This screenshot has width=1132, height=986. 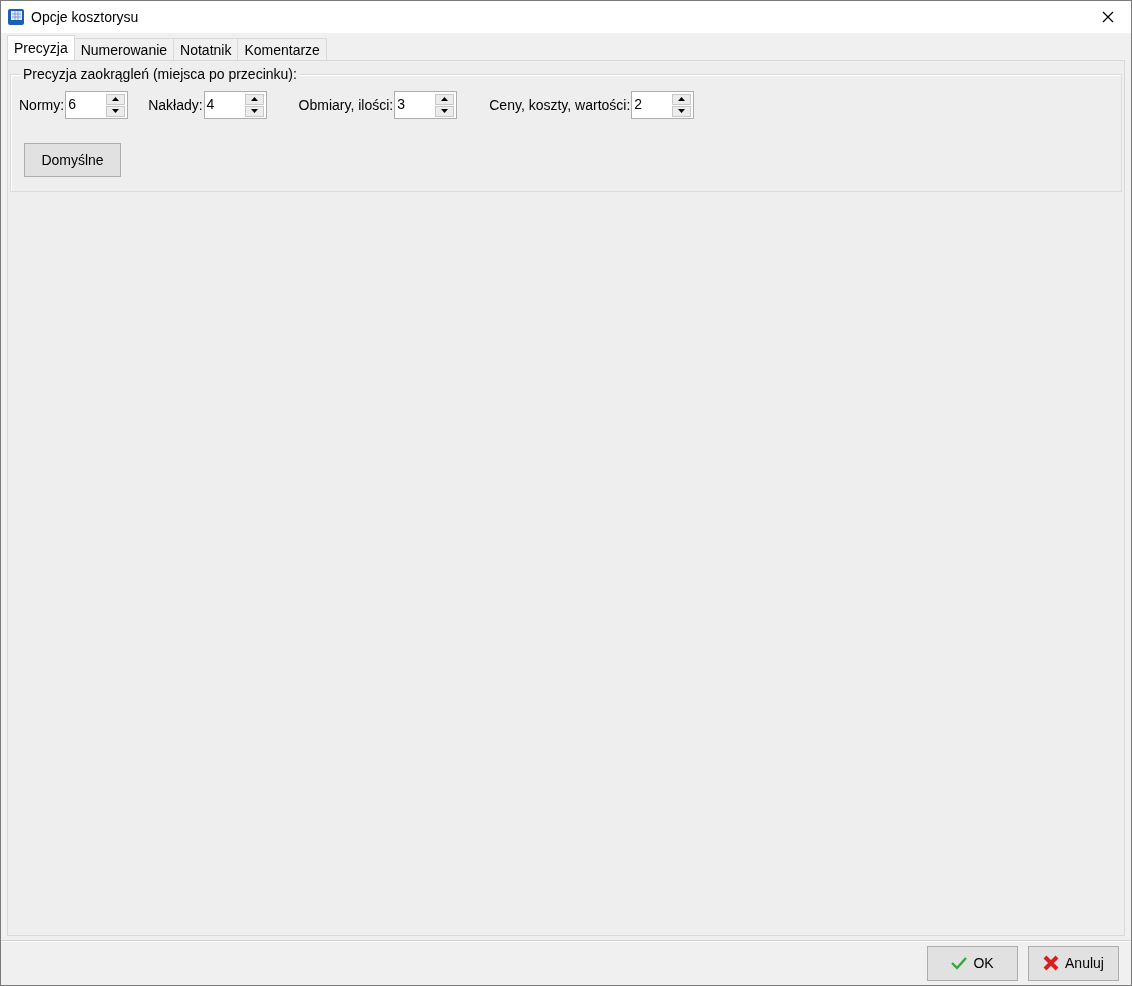 What do you see at coordinates (72, 160) in the screenshot?
I see `defaults-button: Domyślne` at bounding box center [72, 160].